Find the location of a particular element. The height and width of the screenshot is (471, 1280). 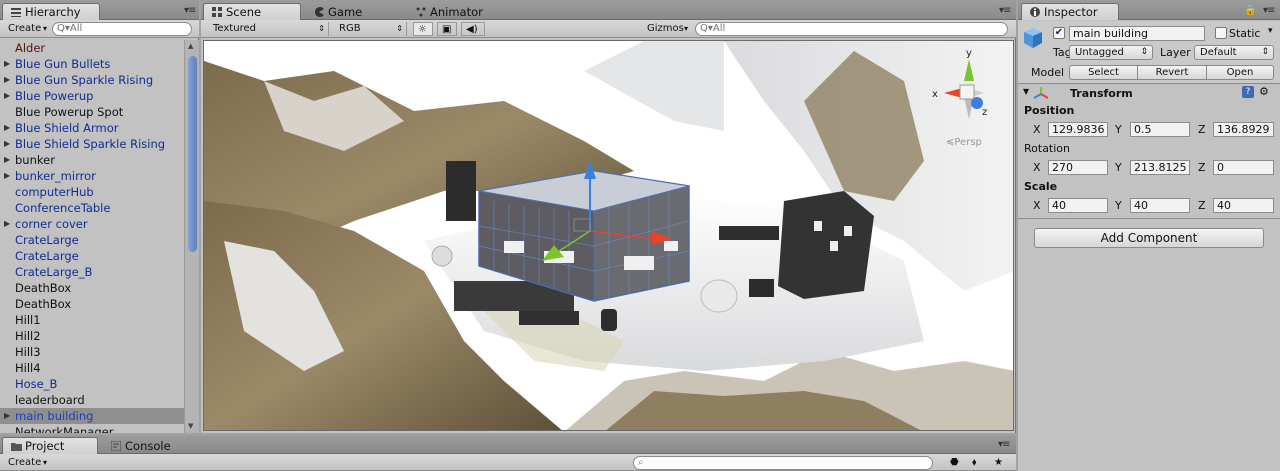

hierarchy-item: Hill1 is located at coordinates (92, 320).